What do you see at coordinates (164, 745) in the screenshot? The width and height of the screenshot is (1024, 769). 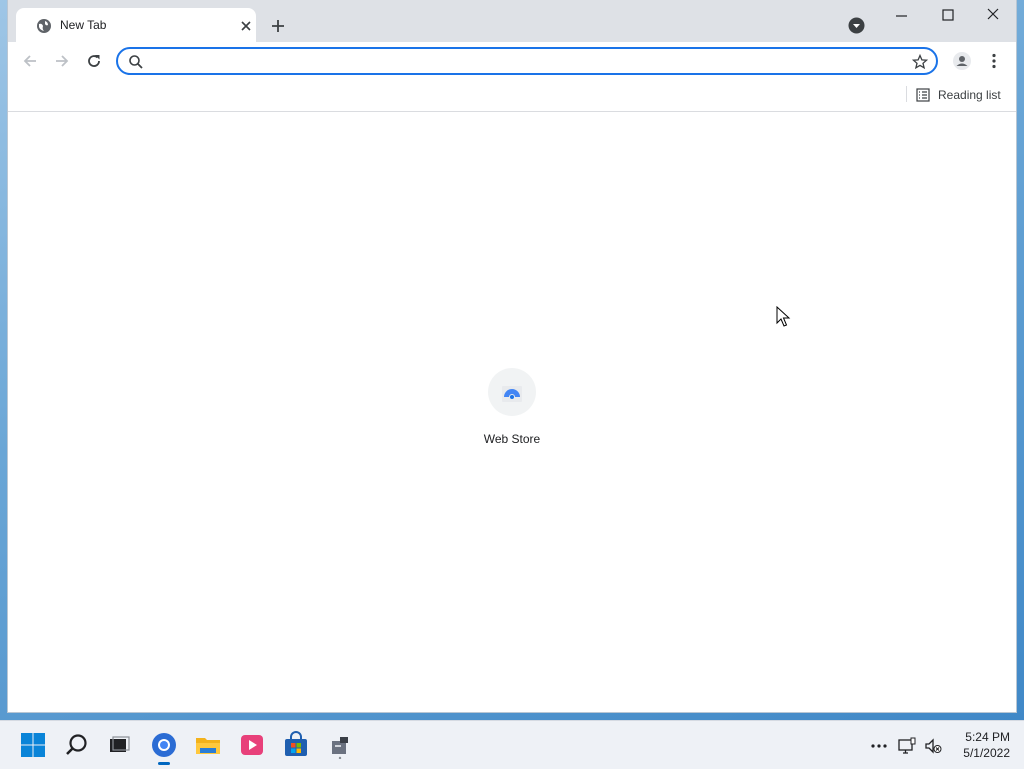 I see `chrome-icon` at bounding box center [164, 745].